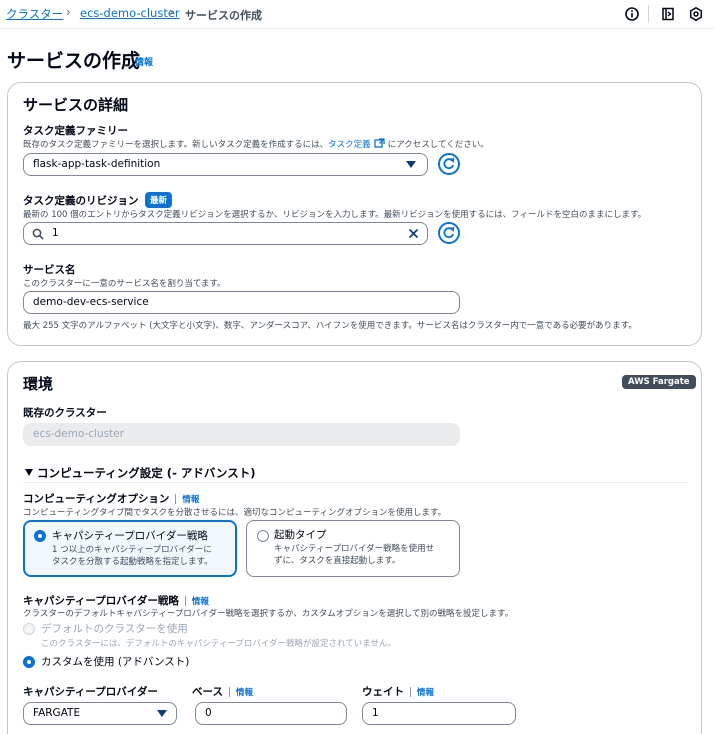 This screenshot has height=734, width=714. I want to click on strategy-label: キャパシティープロバイダー戦略 情報, so click(116, 601).